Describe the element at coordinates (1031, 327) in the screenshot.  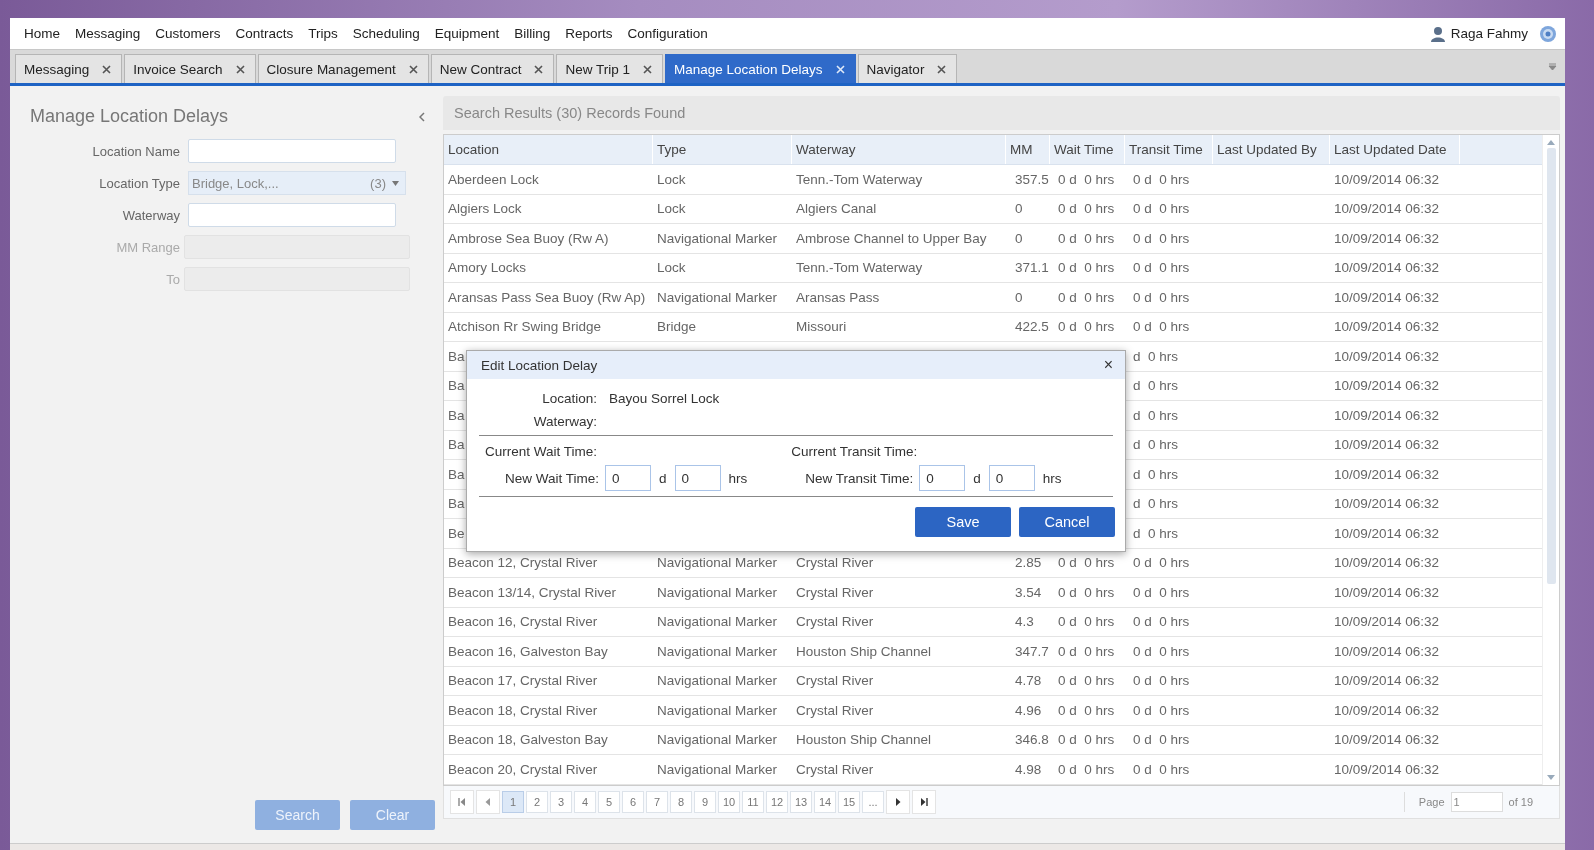
I see `table-cell-text: 422.5` at that location.